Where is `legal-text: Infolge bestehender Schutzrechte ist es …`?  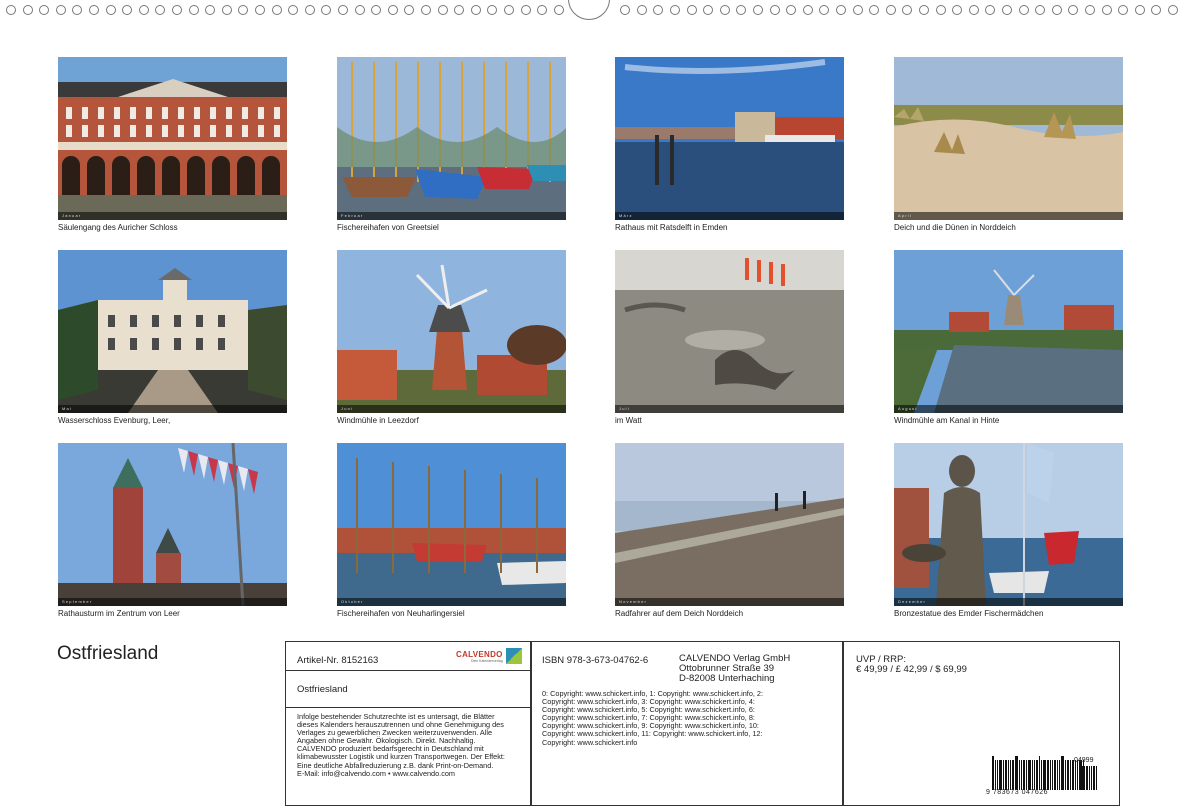 legal-text: Infolge bestehender Schutzrechte ist es … is located at coordinates (401, 745).